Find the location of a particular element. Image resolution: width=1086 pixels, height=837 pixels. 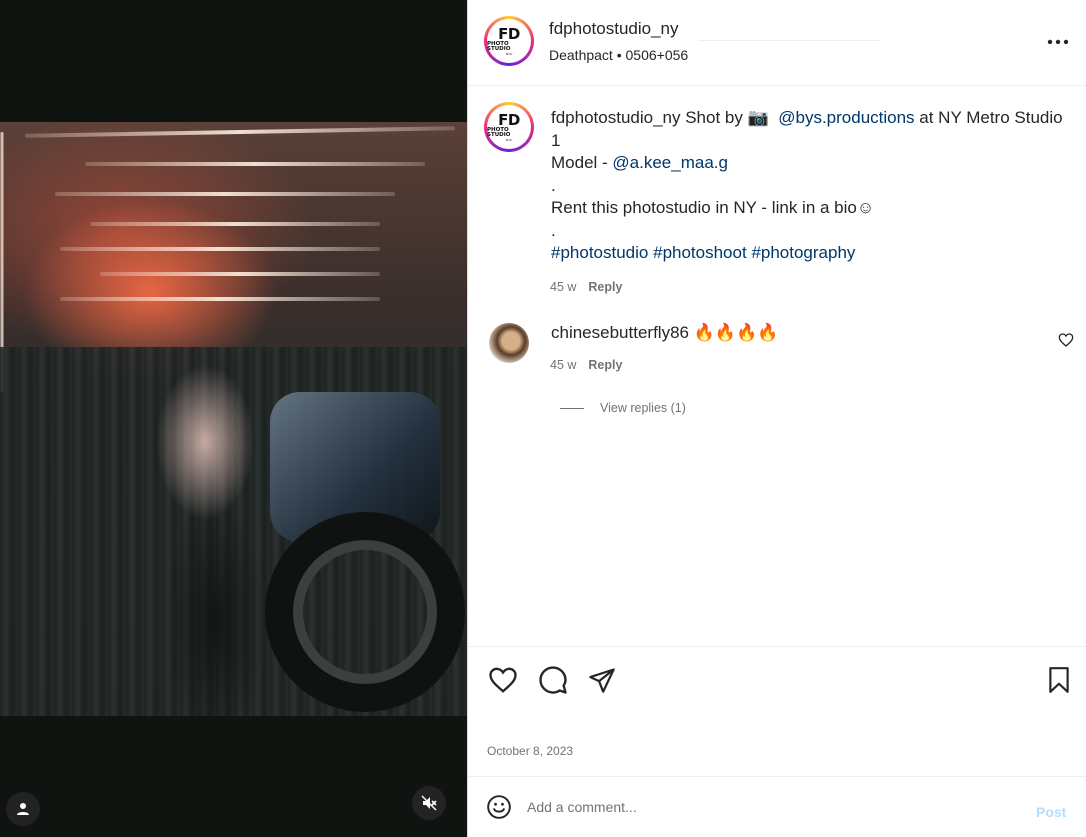

more-icon is located at coordinates (1058, 42).